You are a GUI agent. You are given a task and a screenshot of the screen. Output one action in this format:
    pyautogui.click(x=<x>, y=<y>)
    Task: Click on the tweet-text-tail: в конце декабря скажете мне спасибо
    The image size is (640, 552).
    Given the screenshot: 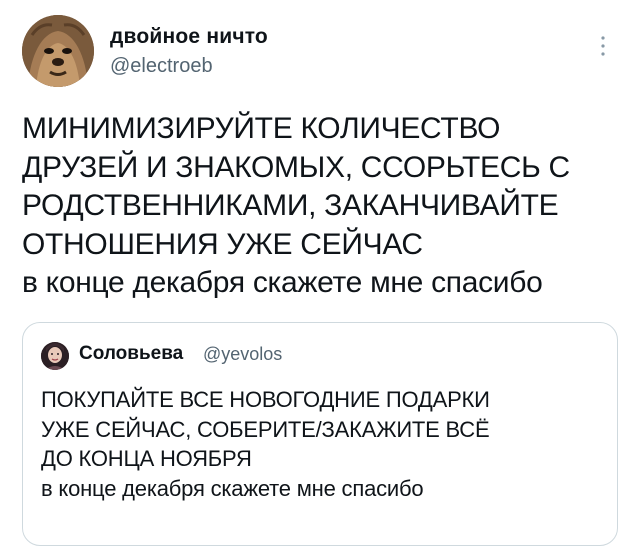 What is the action you would take?
    pyautogui.click(x=282, y=282)
    